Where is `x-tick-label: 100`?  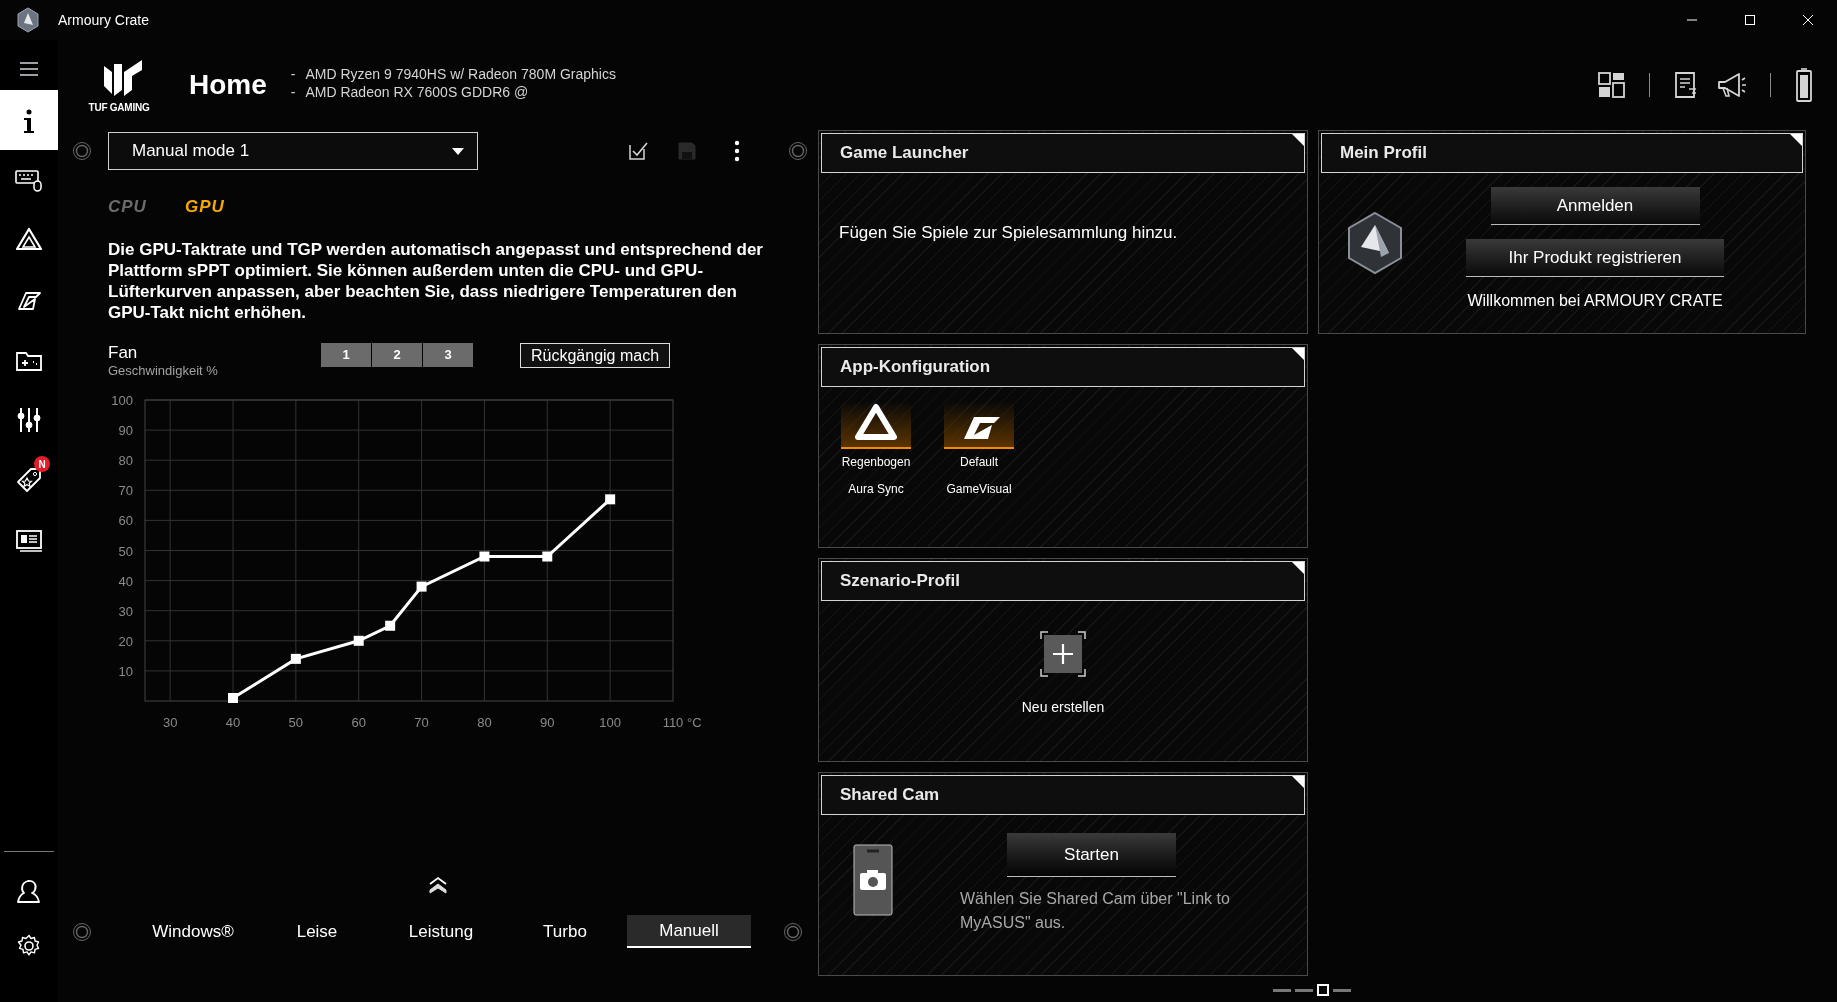
x-tick-label: 100 is located at coordinates (610, 722).